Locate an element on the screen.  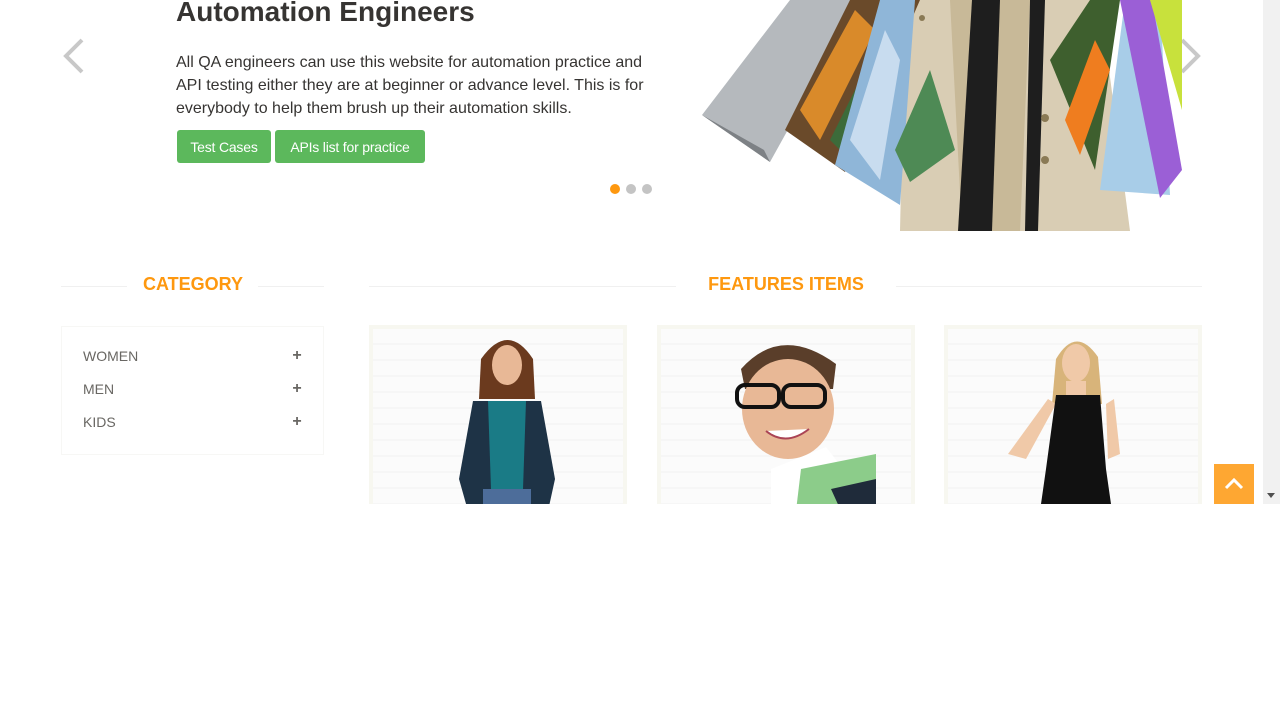
product-image-woman-cardigan is located at coordinates (507, 422).